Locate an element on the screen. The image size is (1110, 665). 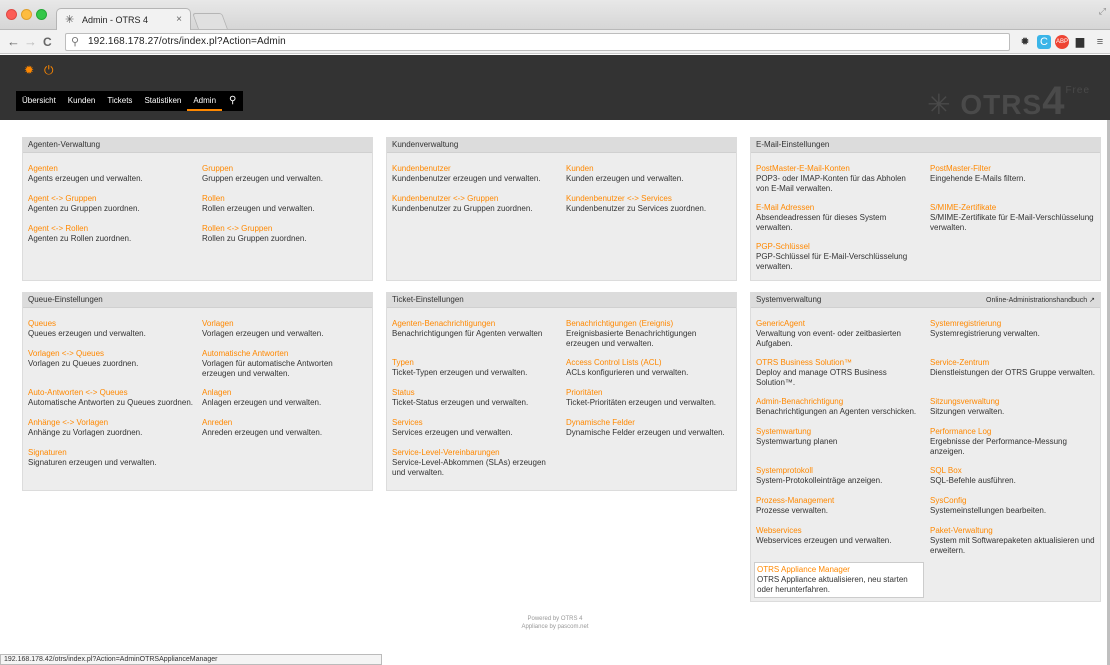
admin-link-salutations: Anreden Anreden erzeugen und verwalten. is located at coordinates (287, 428).